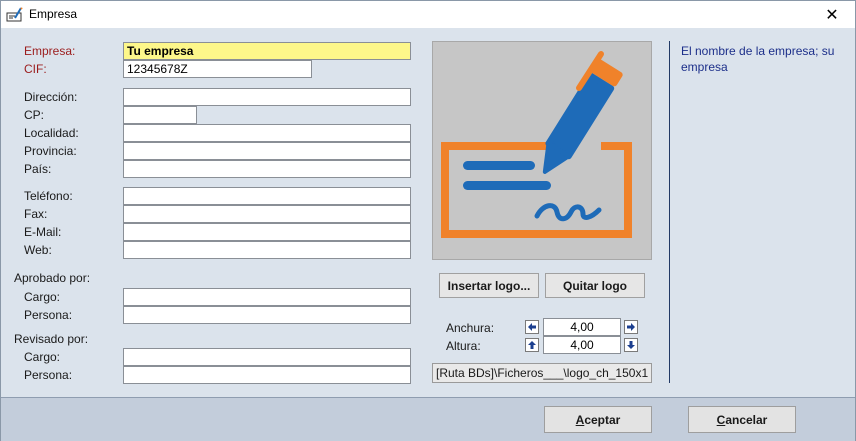 Image resolution: width=856 pixels, height=441 pixels. Describe the element at coordinates (50, 51) in the screenshot. I see `company-name-label: Empresa:` at that location.